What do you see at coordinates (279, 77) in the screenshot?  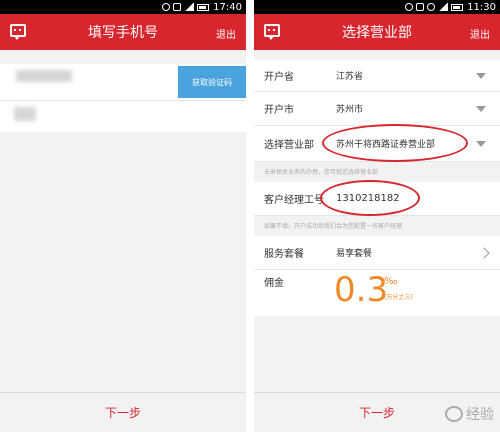 I see `province-label: 开户省` at bounding box center [279, 77].